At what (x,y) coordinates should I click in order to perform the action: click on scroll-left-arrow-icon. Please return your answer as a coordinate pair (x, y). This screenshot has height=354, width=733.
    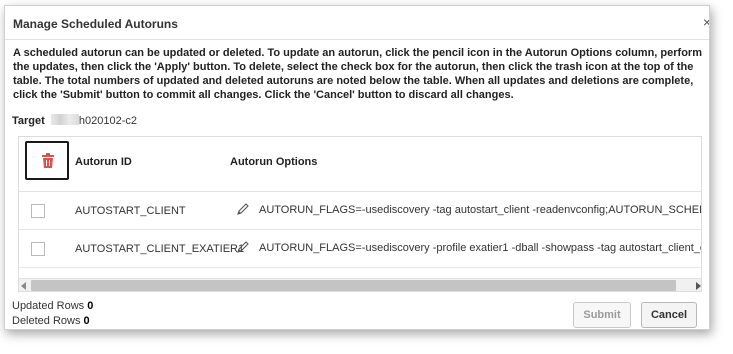
    Looking at the image, I should click on (23, 286).